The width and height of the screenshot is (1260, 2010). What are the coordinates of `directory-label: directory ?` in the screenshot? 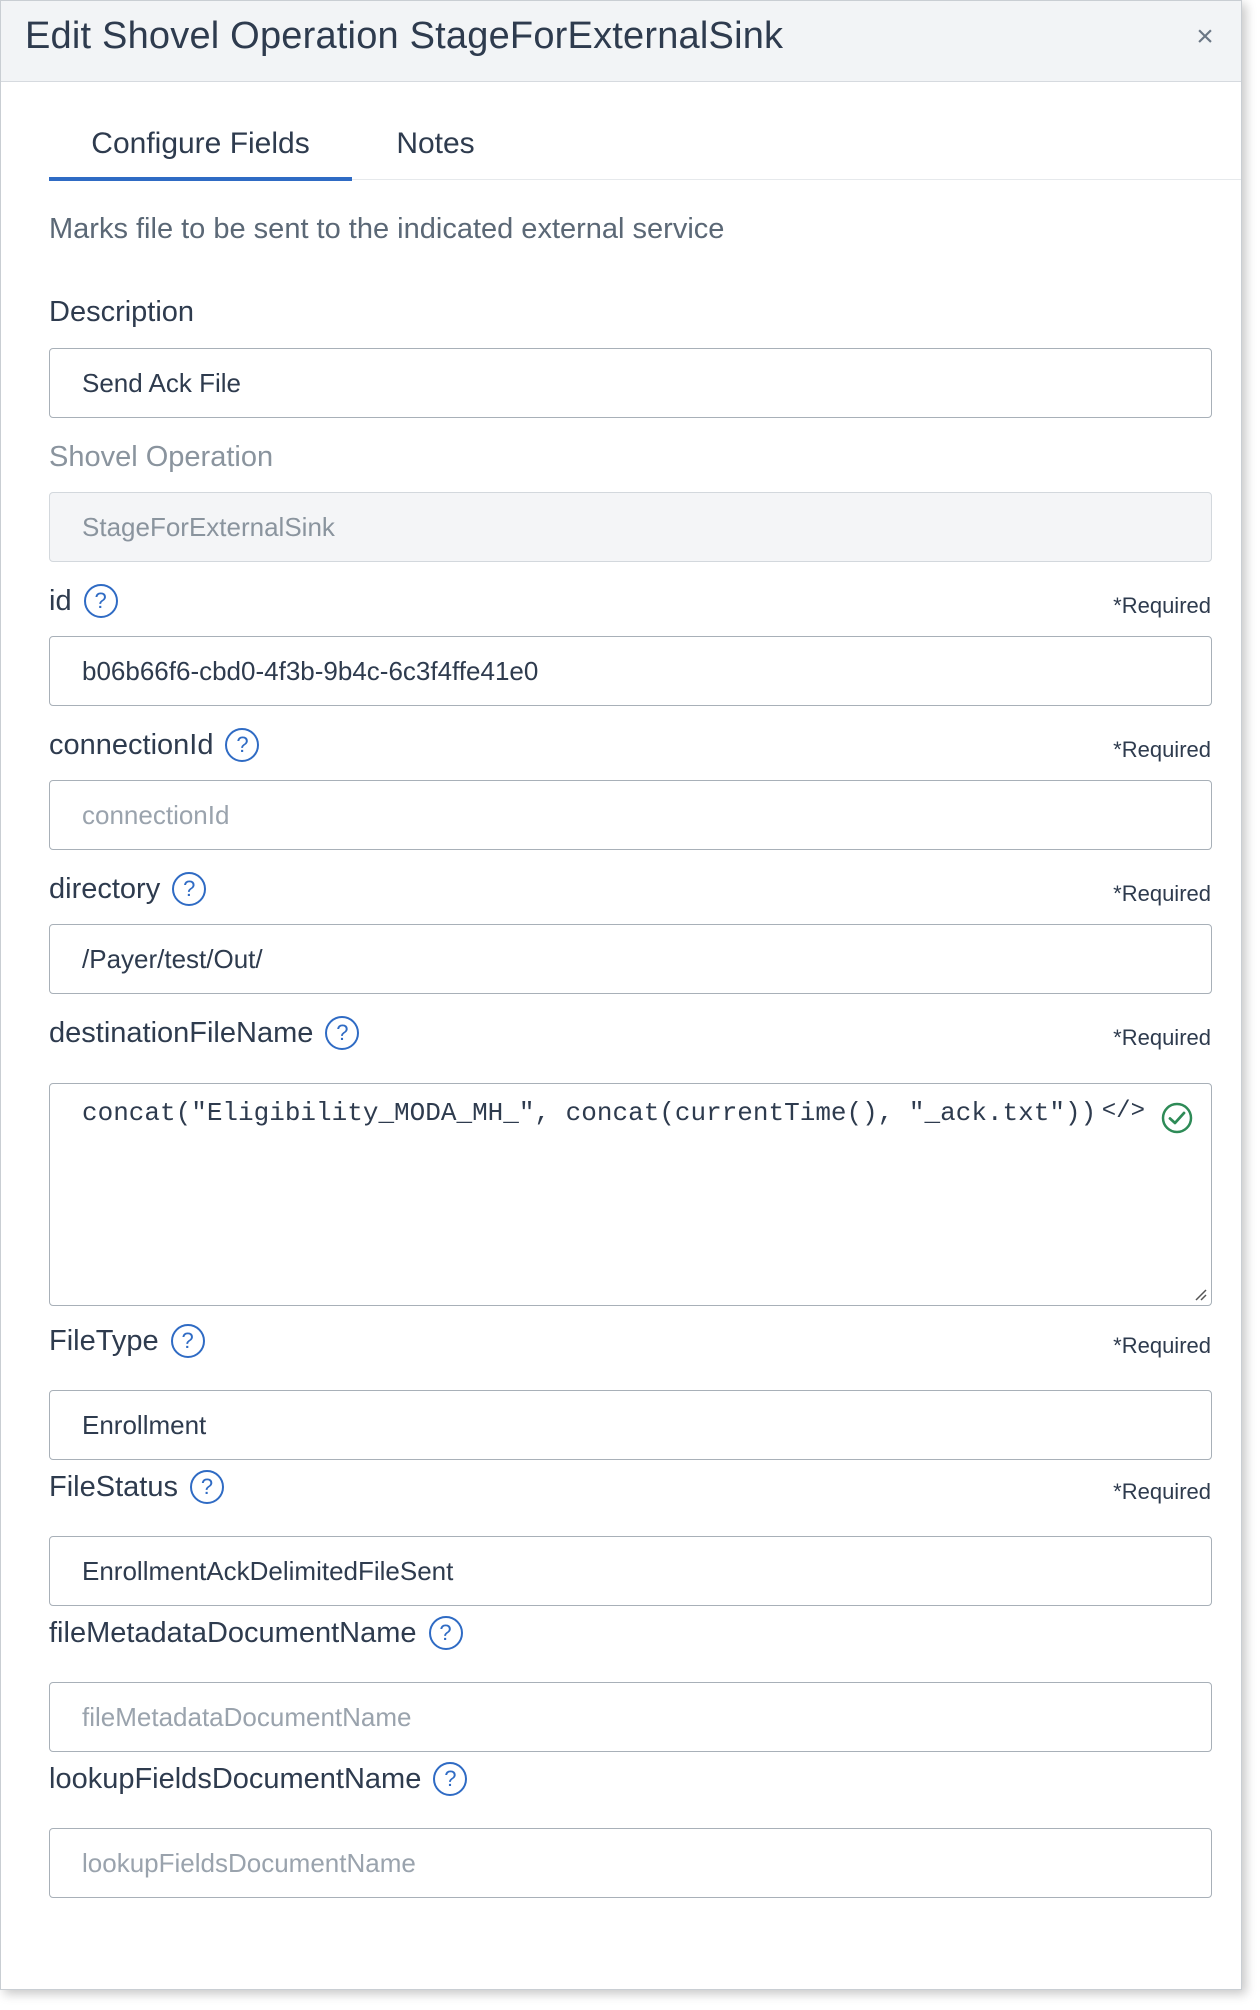 It's located at (128, 889).